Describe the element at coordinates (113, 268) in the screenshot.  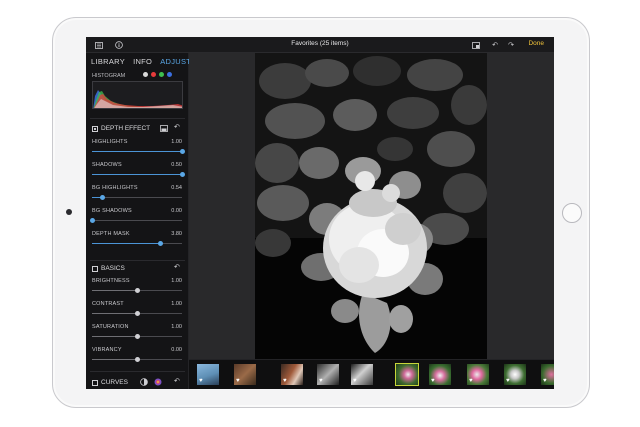
I see `basics-label: Basics` at that location.